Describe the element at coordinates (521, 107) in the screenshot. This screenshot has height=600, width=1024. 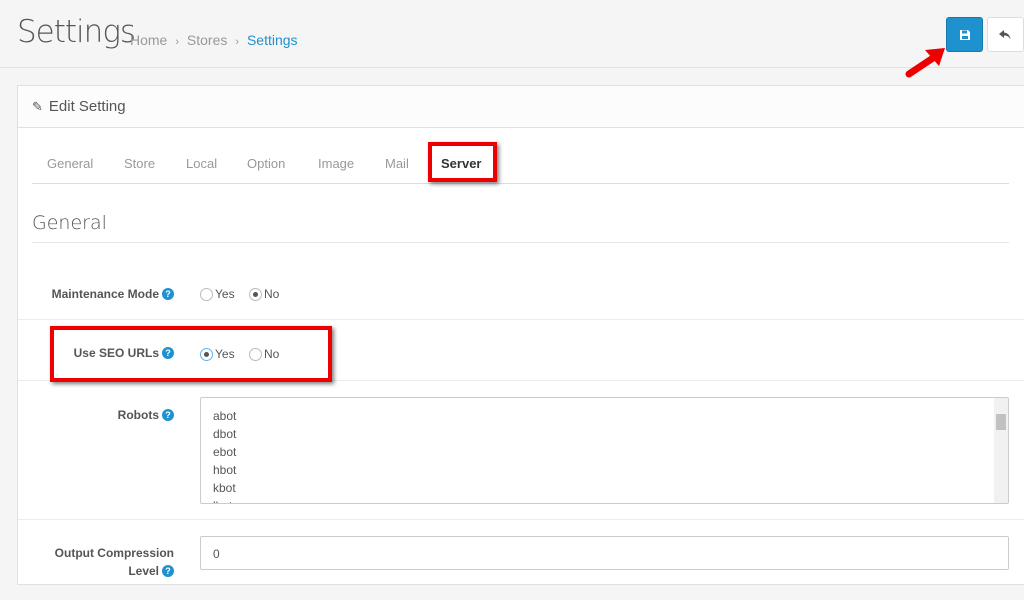
I see `panel-heading: ✎ Edit Setting` at that location.